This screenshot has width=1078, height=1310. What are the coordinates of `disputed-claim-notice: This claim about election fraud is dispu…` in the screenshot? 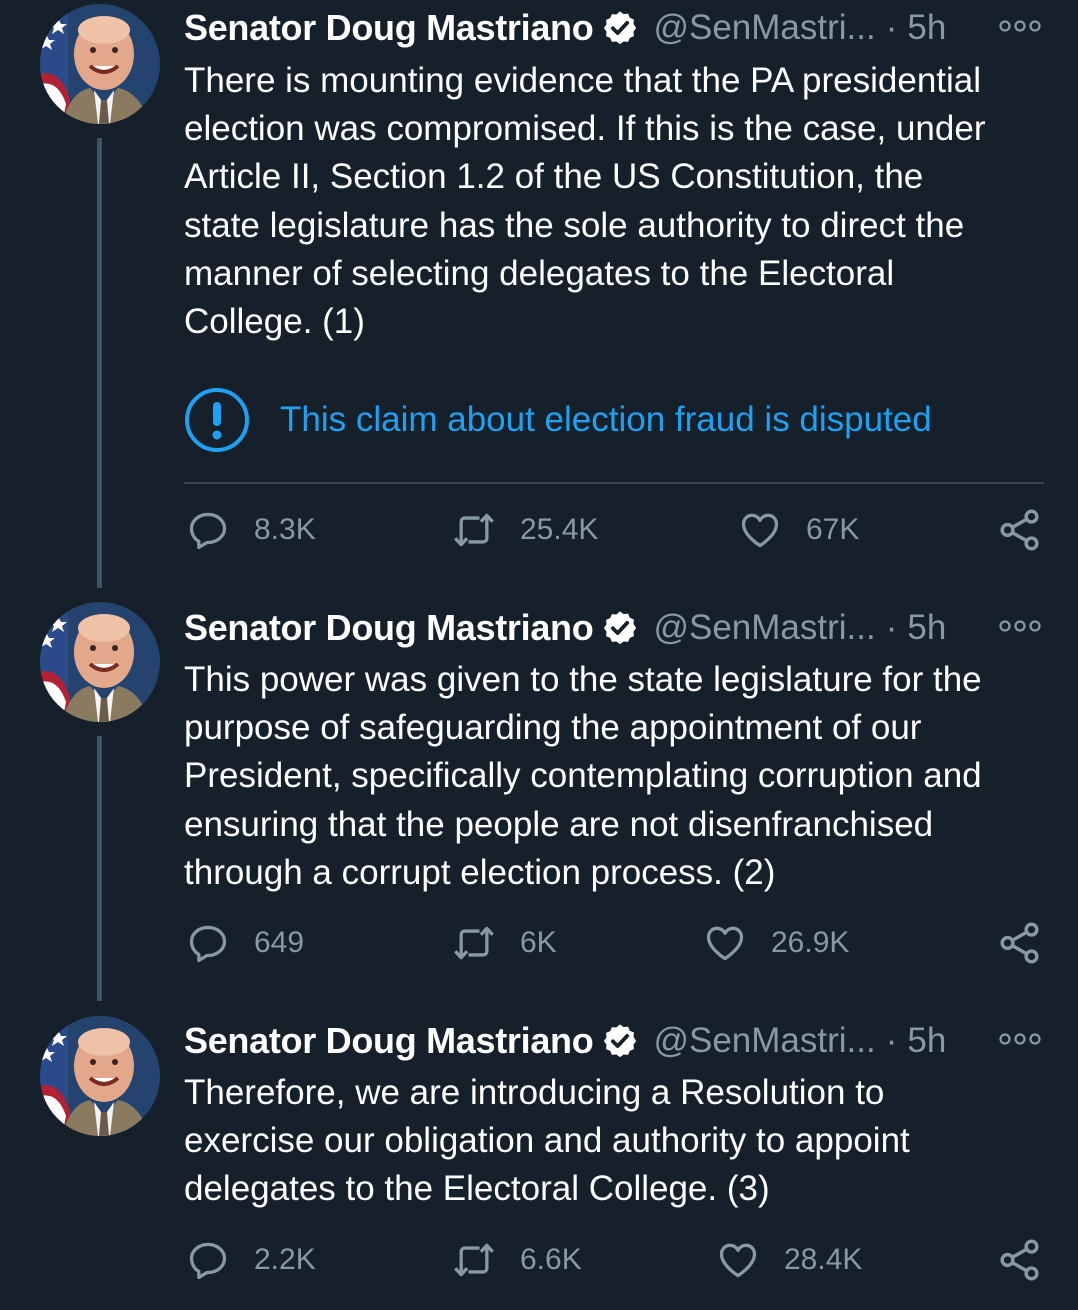 It's located at (614, 420).